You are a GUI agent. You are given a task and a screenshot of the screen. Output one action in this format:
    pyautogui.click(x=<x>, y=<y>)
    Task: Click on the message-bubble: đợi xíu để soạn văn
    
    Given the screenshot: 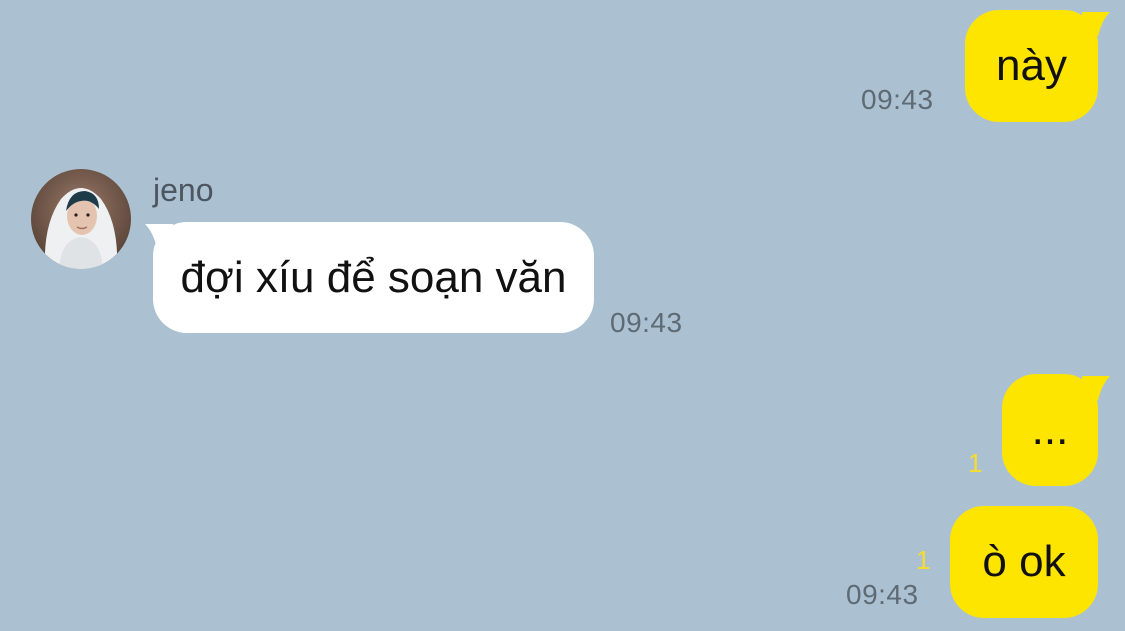 What is the action you would take?
    pyautogui.click(x=373, y=277)
    